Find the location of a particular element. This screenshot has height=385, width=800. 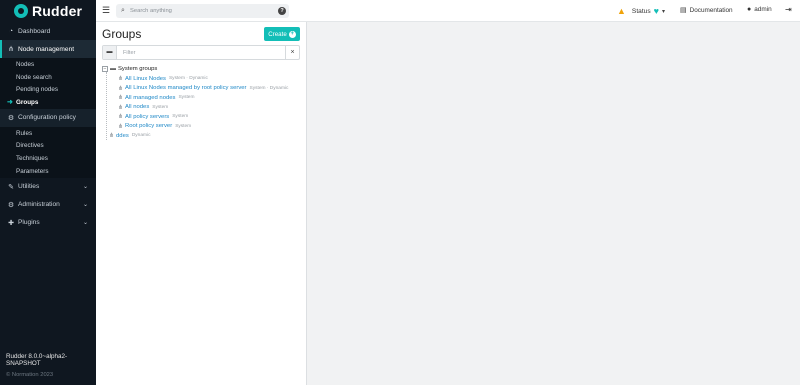

warning-icon: ▲ is located at coordinates (621, 11).